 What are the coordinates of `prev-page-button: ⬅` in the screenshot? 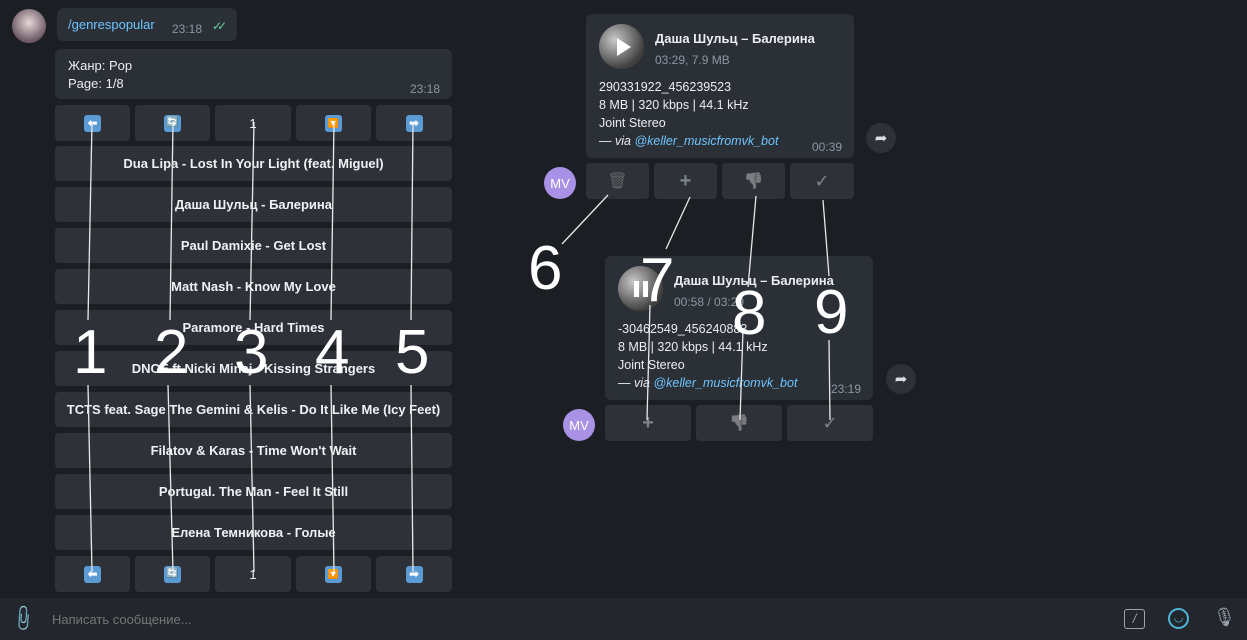 It's located at (92, 123).